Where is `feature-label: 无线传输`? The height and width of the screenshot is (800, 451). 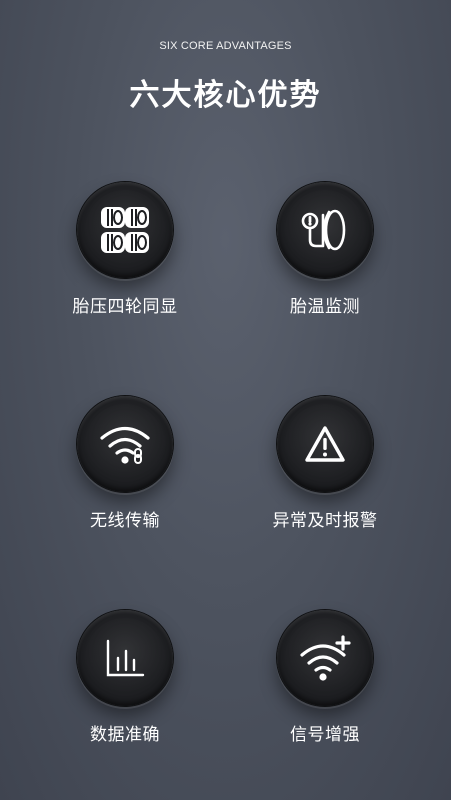
feature-label: 无线传输 is located at coordinates (125, 521).